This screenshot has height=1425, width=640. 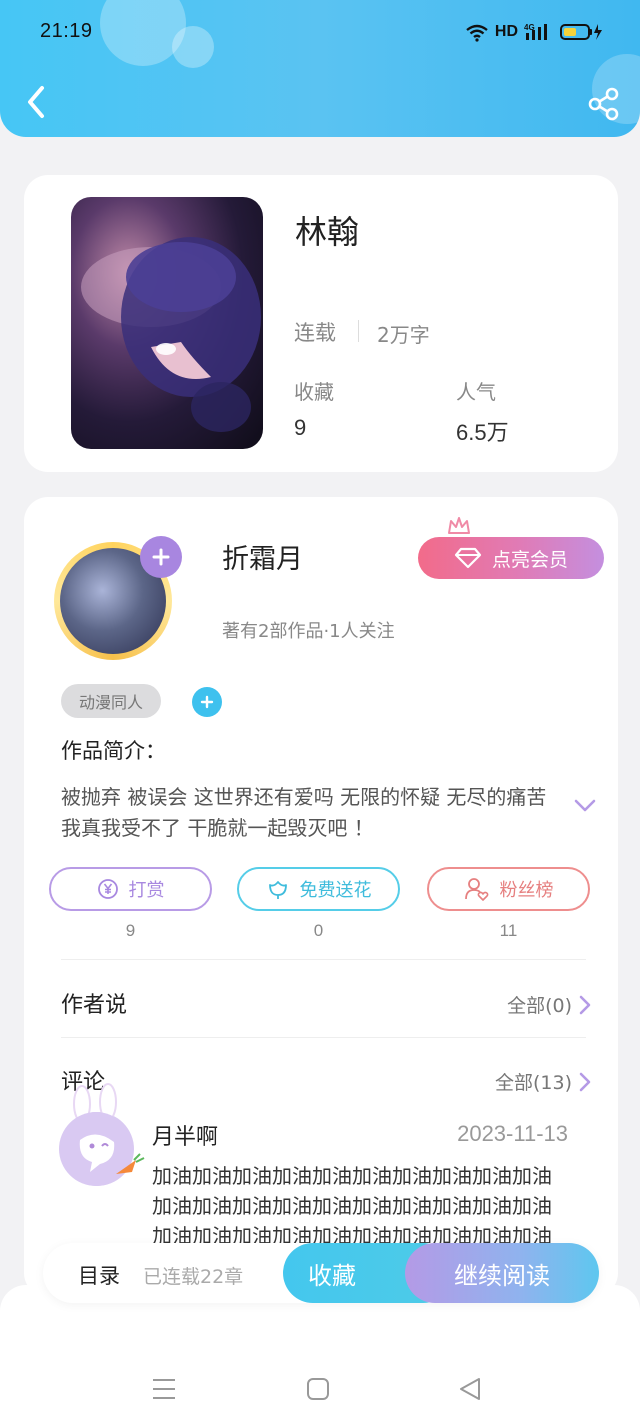 What do you see at coordinates (332, 1275) in the screenshot?
I see `favorite-button-label: 收藏` at bounding box center [332, 1275].